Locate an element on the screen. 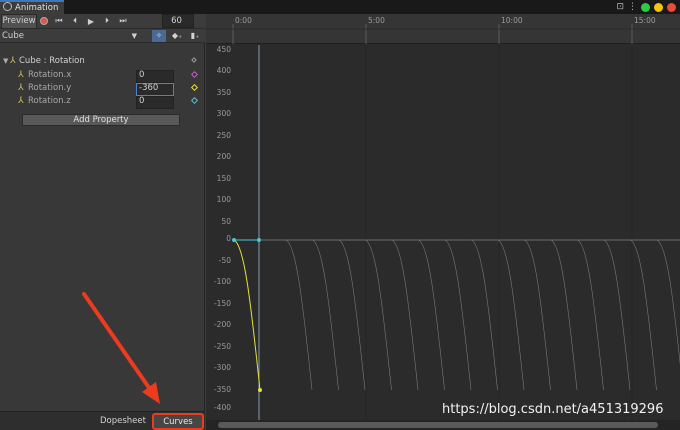 Image resolution: width=680 pixels, height=430 pixels. play-button: ▶ is located at coordinates (91, 21).